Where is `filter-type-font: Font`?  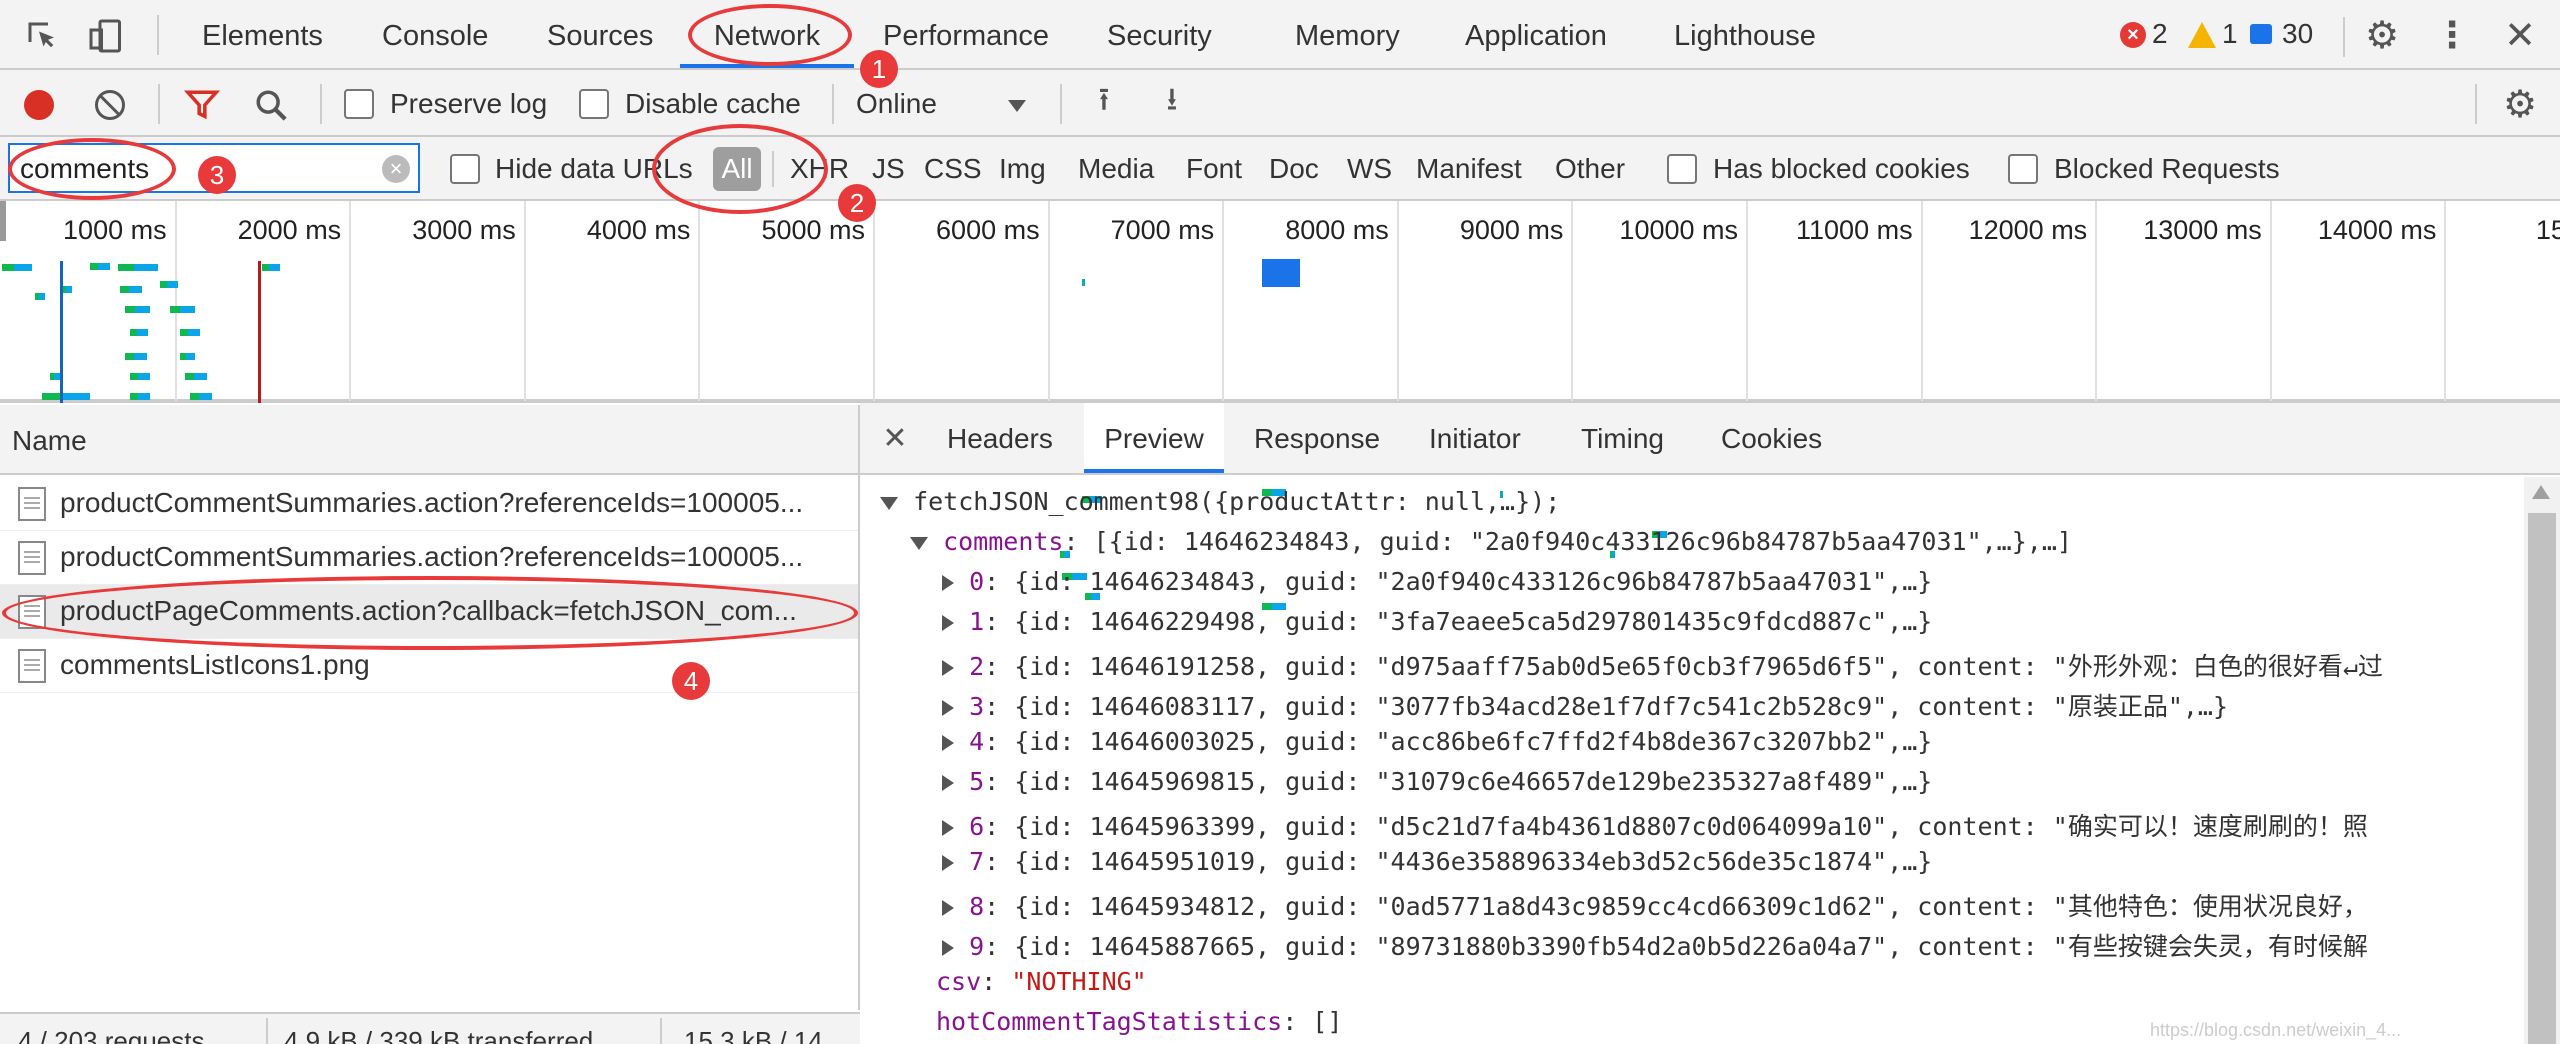 filter-type-font: Font is located at coordinates (1214, 169).